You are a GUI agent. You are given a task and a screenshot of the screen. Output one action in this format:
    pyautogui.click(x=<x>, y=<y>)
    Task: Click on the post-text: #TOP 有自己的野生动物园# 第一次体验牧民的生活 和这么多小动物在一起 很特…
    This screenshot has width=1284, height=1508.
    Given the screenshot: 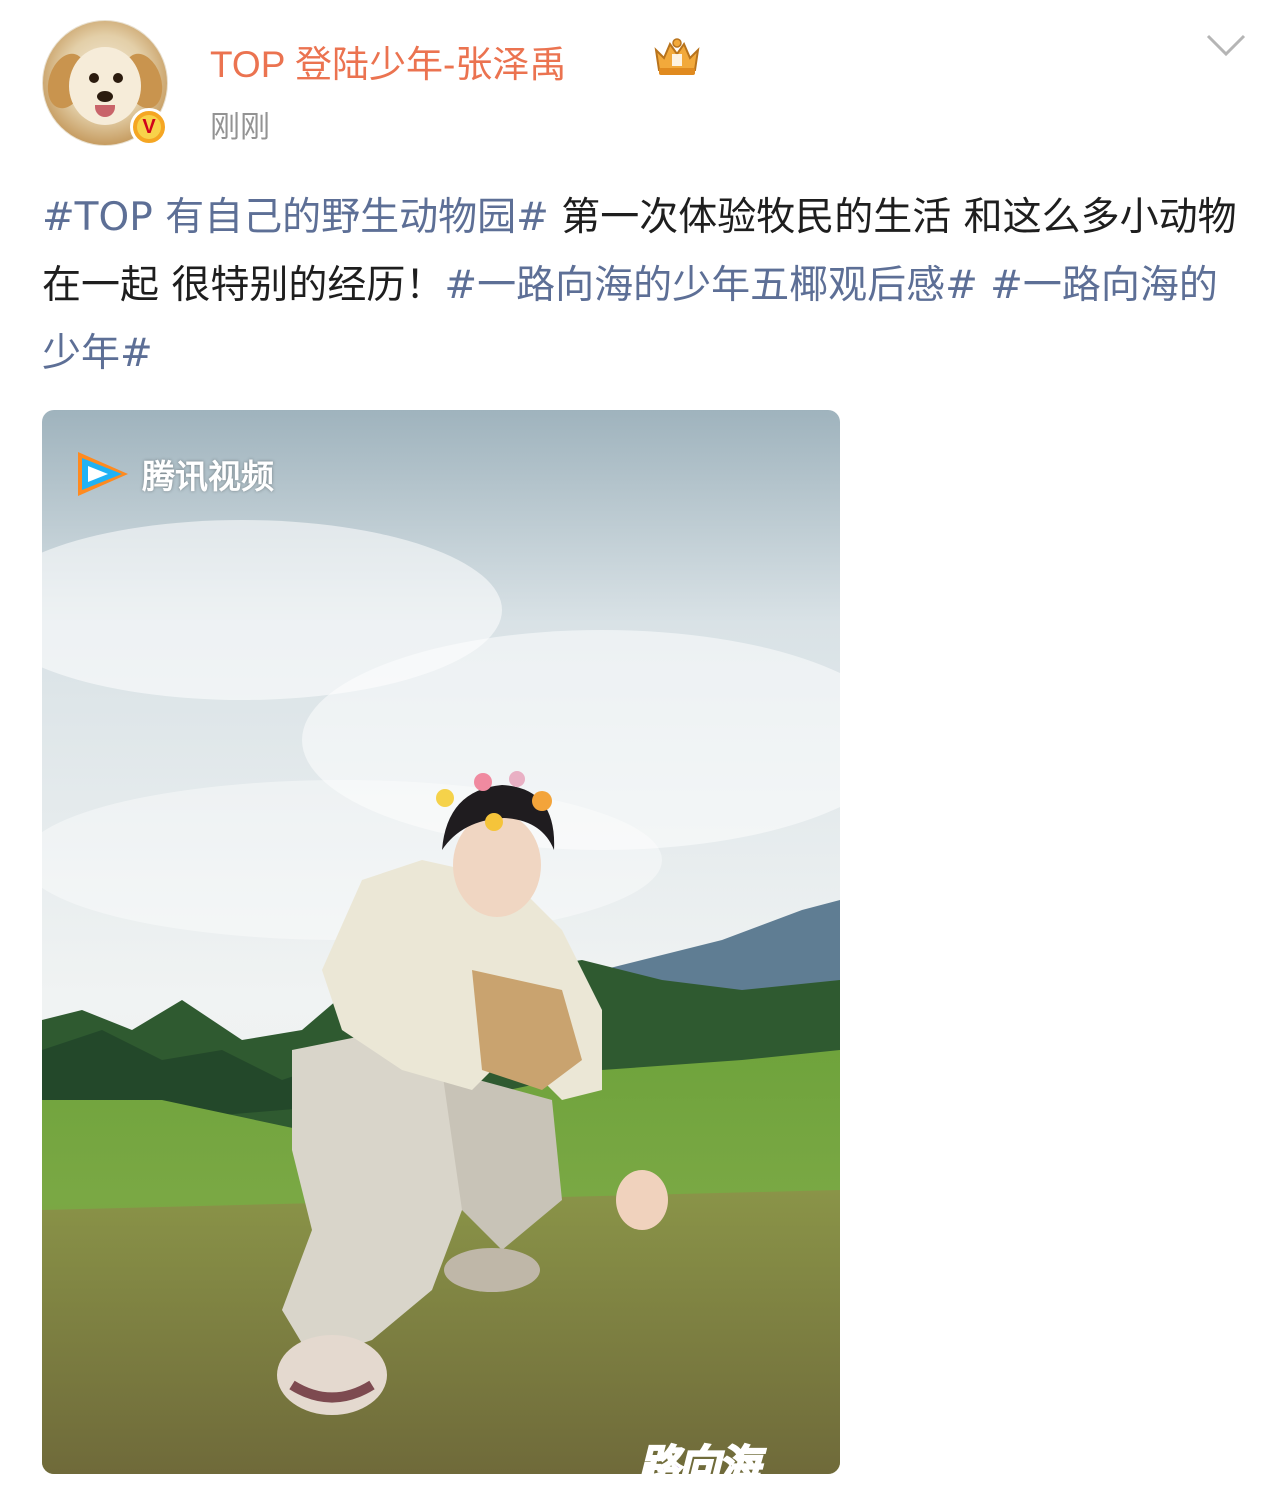 What is the action you would take?
    pyautogui.click(x=642, y=286)
    